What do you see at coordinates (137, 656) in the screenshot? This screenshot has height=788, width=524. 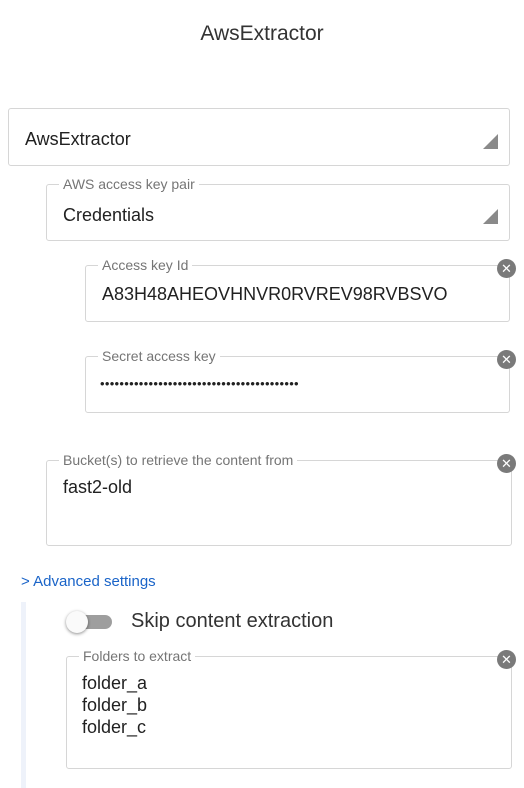 I see `folders-legend: Folders to extract` at bounding box center [137, 656].